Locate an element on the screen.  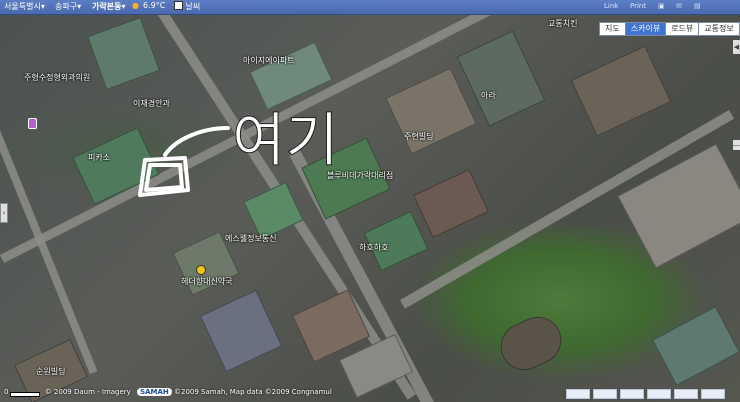
capture-icon: ▣ is located at coordinates (661, 6).